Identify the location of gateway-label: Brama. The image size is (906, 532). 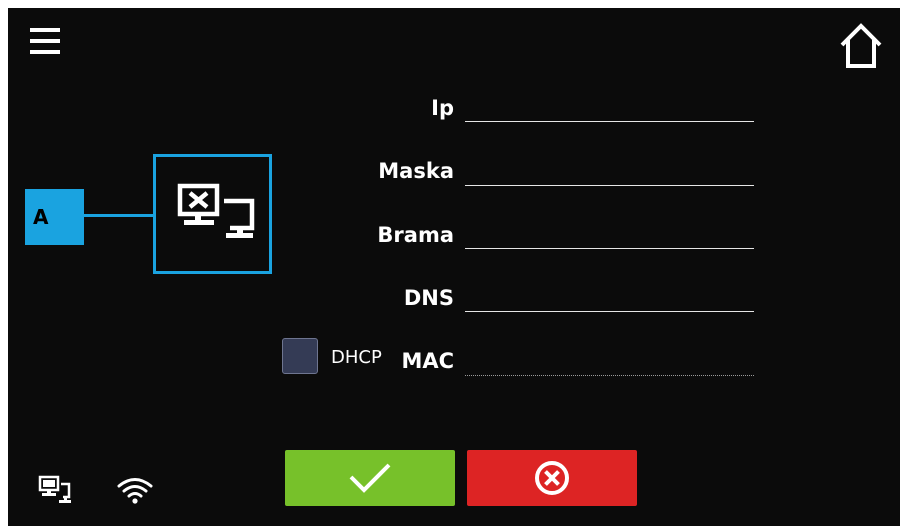
(415, 235).